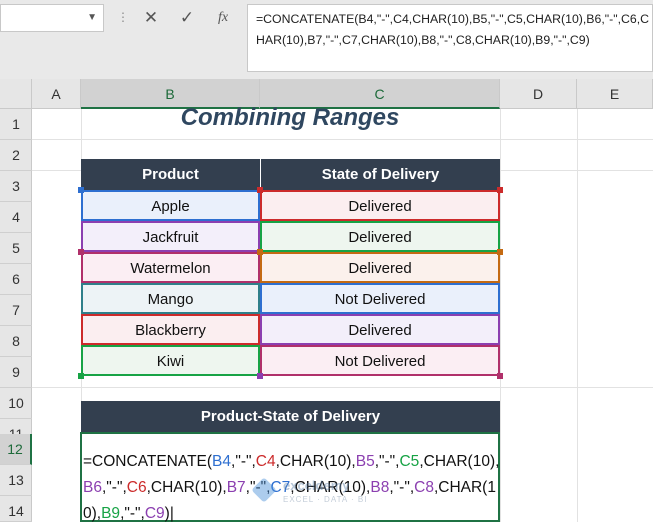 The image size is (653, 527). I want to click on row-header: 2, so click(16, 155).